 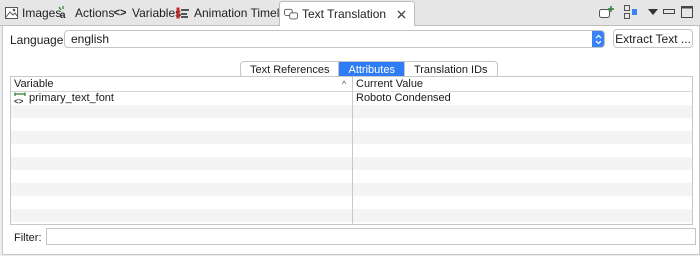 I want to click on column-divider, so click(x=352, y=150).